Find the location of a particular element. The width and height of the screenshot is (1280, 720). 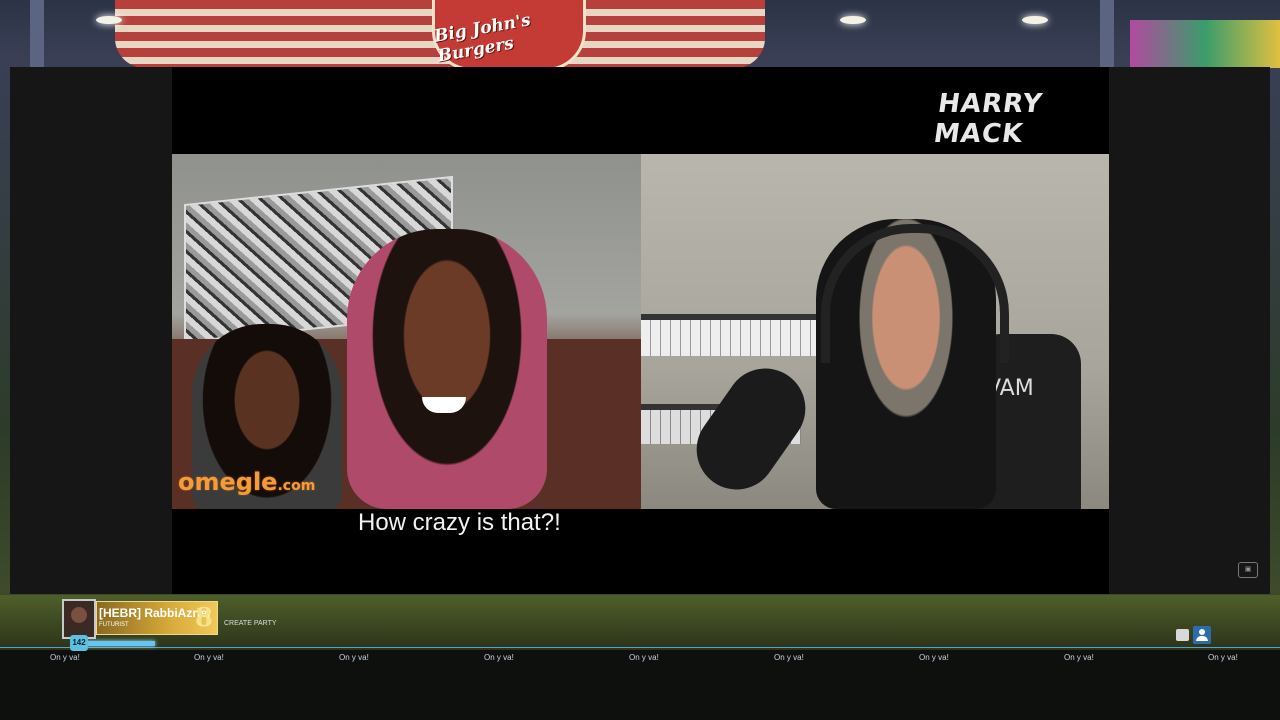

friends-icon is located at coordinates (1202, 635).